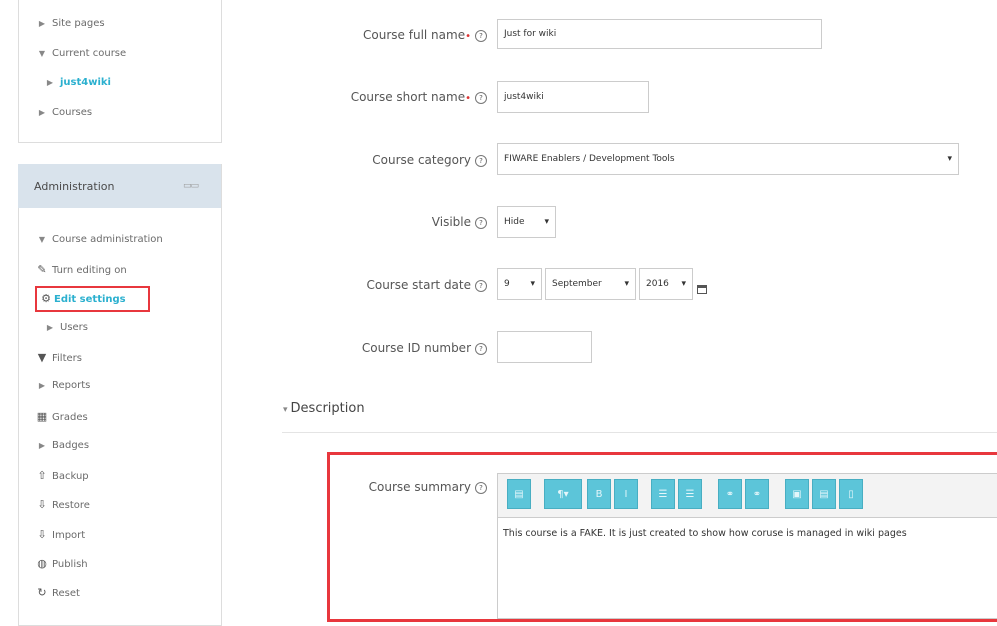 The height and width of the screenshot is (626, 997). What do you see at coordinates (62, 416) in the screenshot?
I see `admin-item-grades: ▦ Grades` at bounding box center [62, 416].